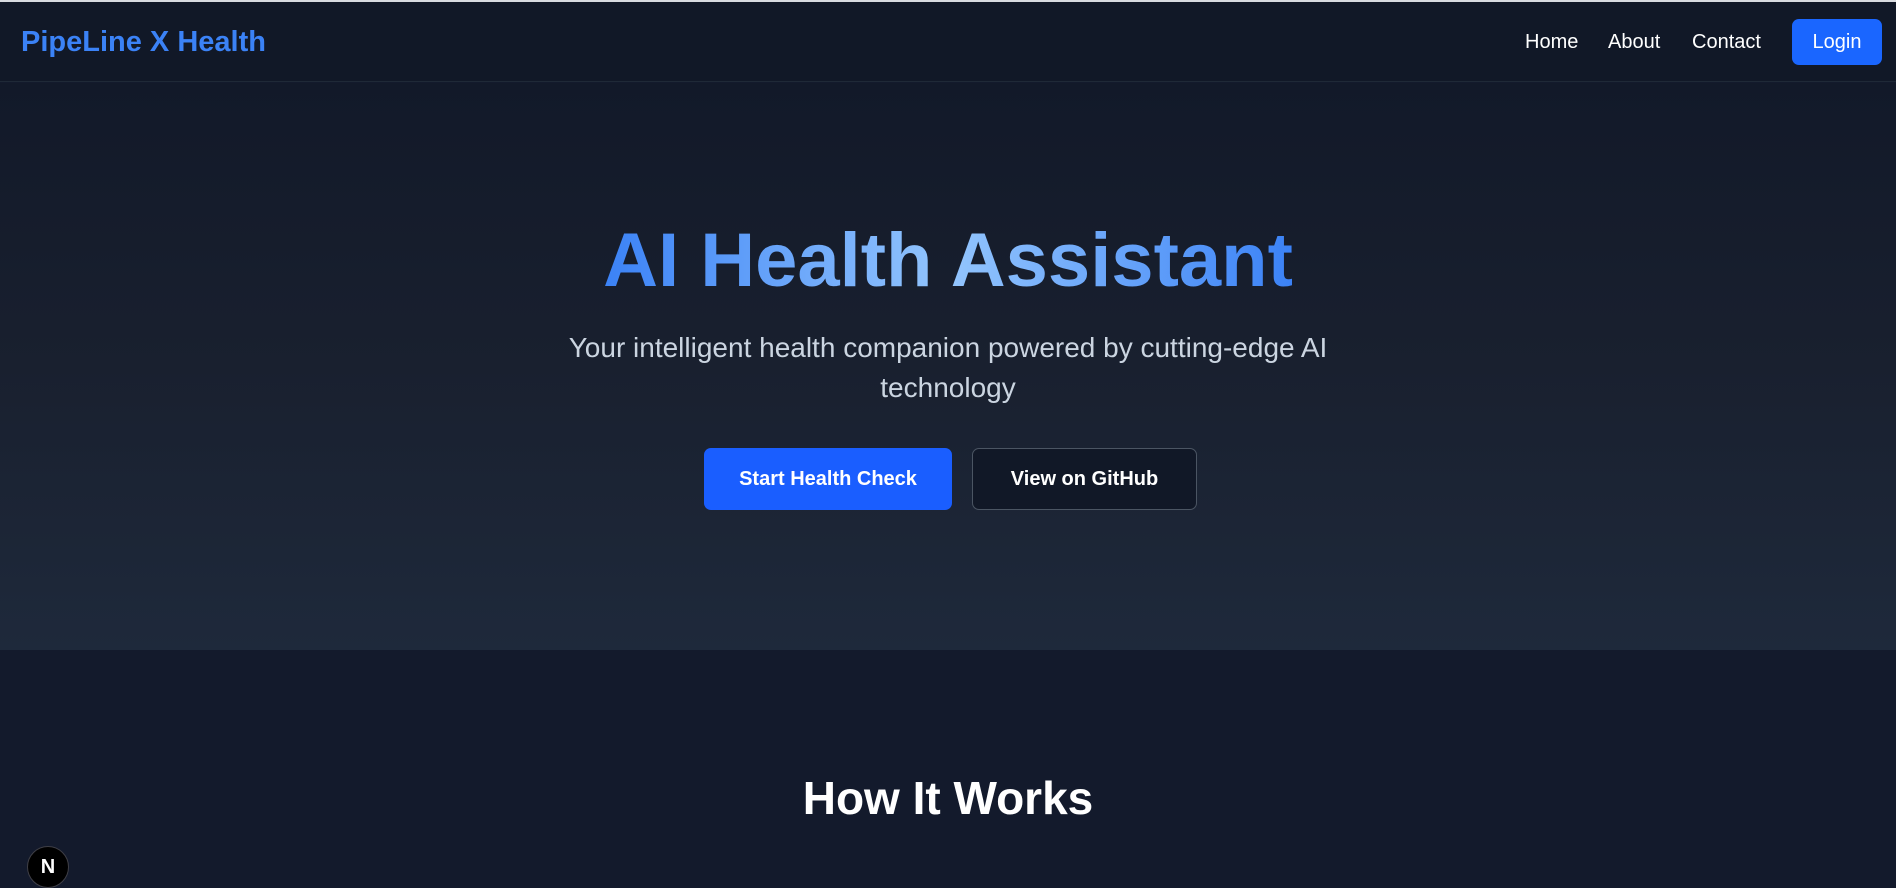 This screenshot has height=888, width=1896. What do you see at coordinates (1084, 479) in the screenshot?
I see `view-on-github-button: View on GitHub` at bounding box center [1084, 479].